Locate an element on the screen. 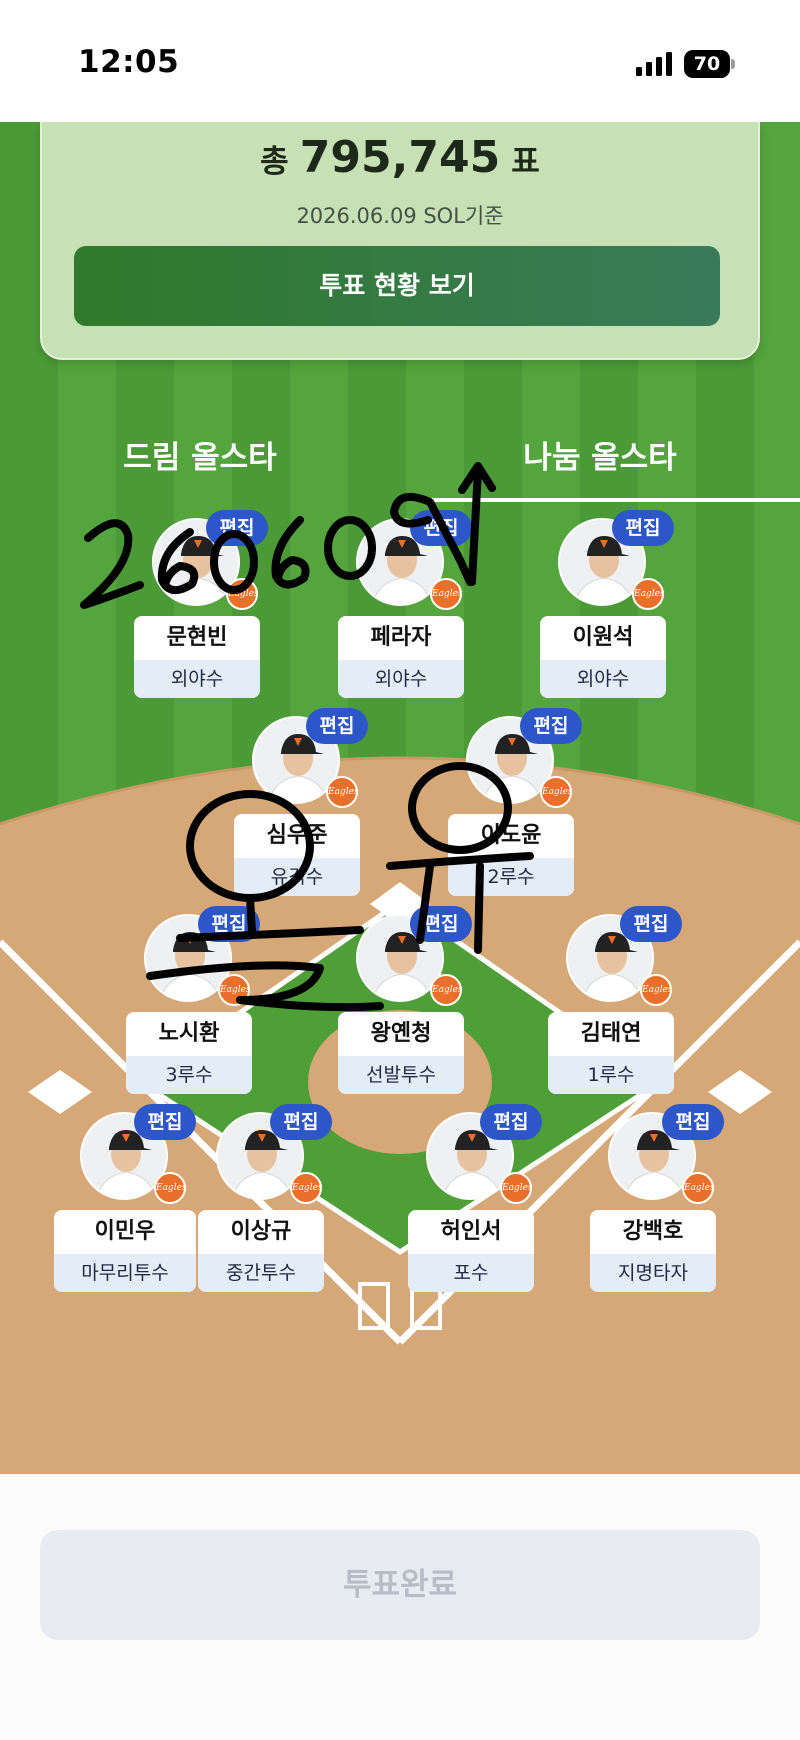 The width and height of the screenshot is (800, 1740). player-info: 심우준유격수 is located at coordinates (297, 855).